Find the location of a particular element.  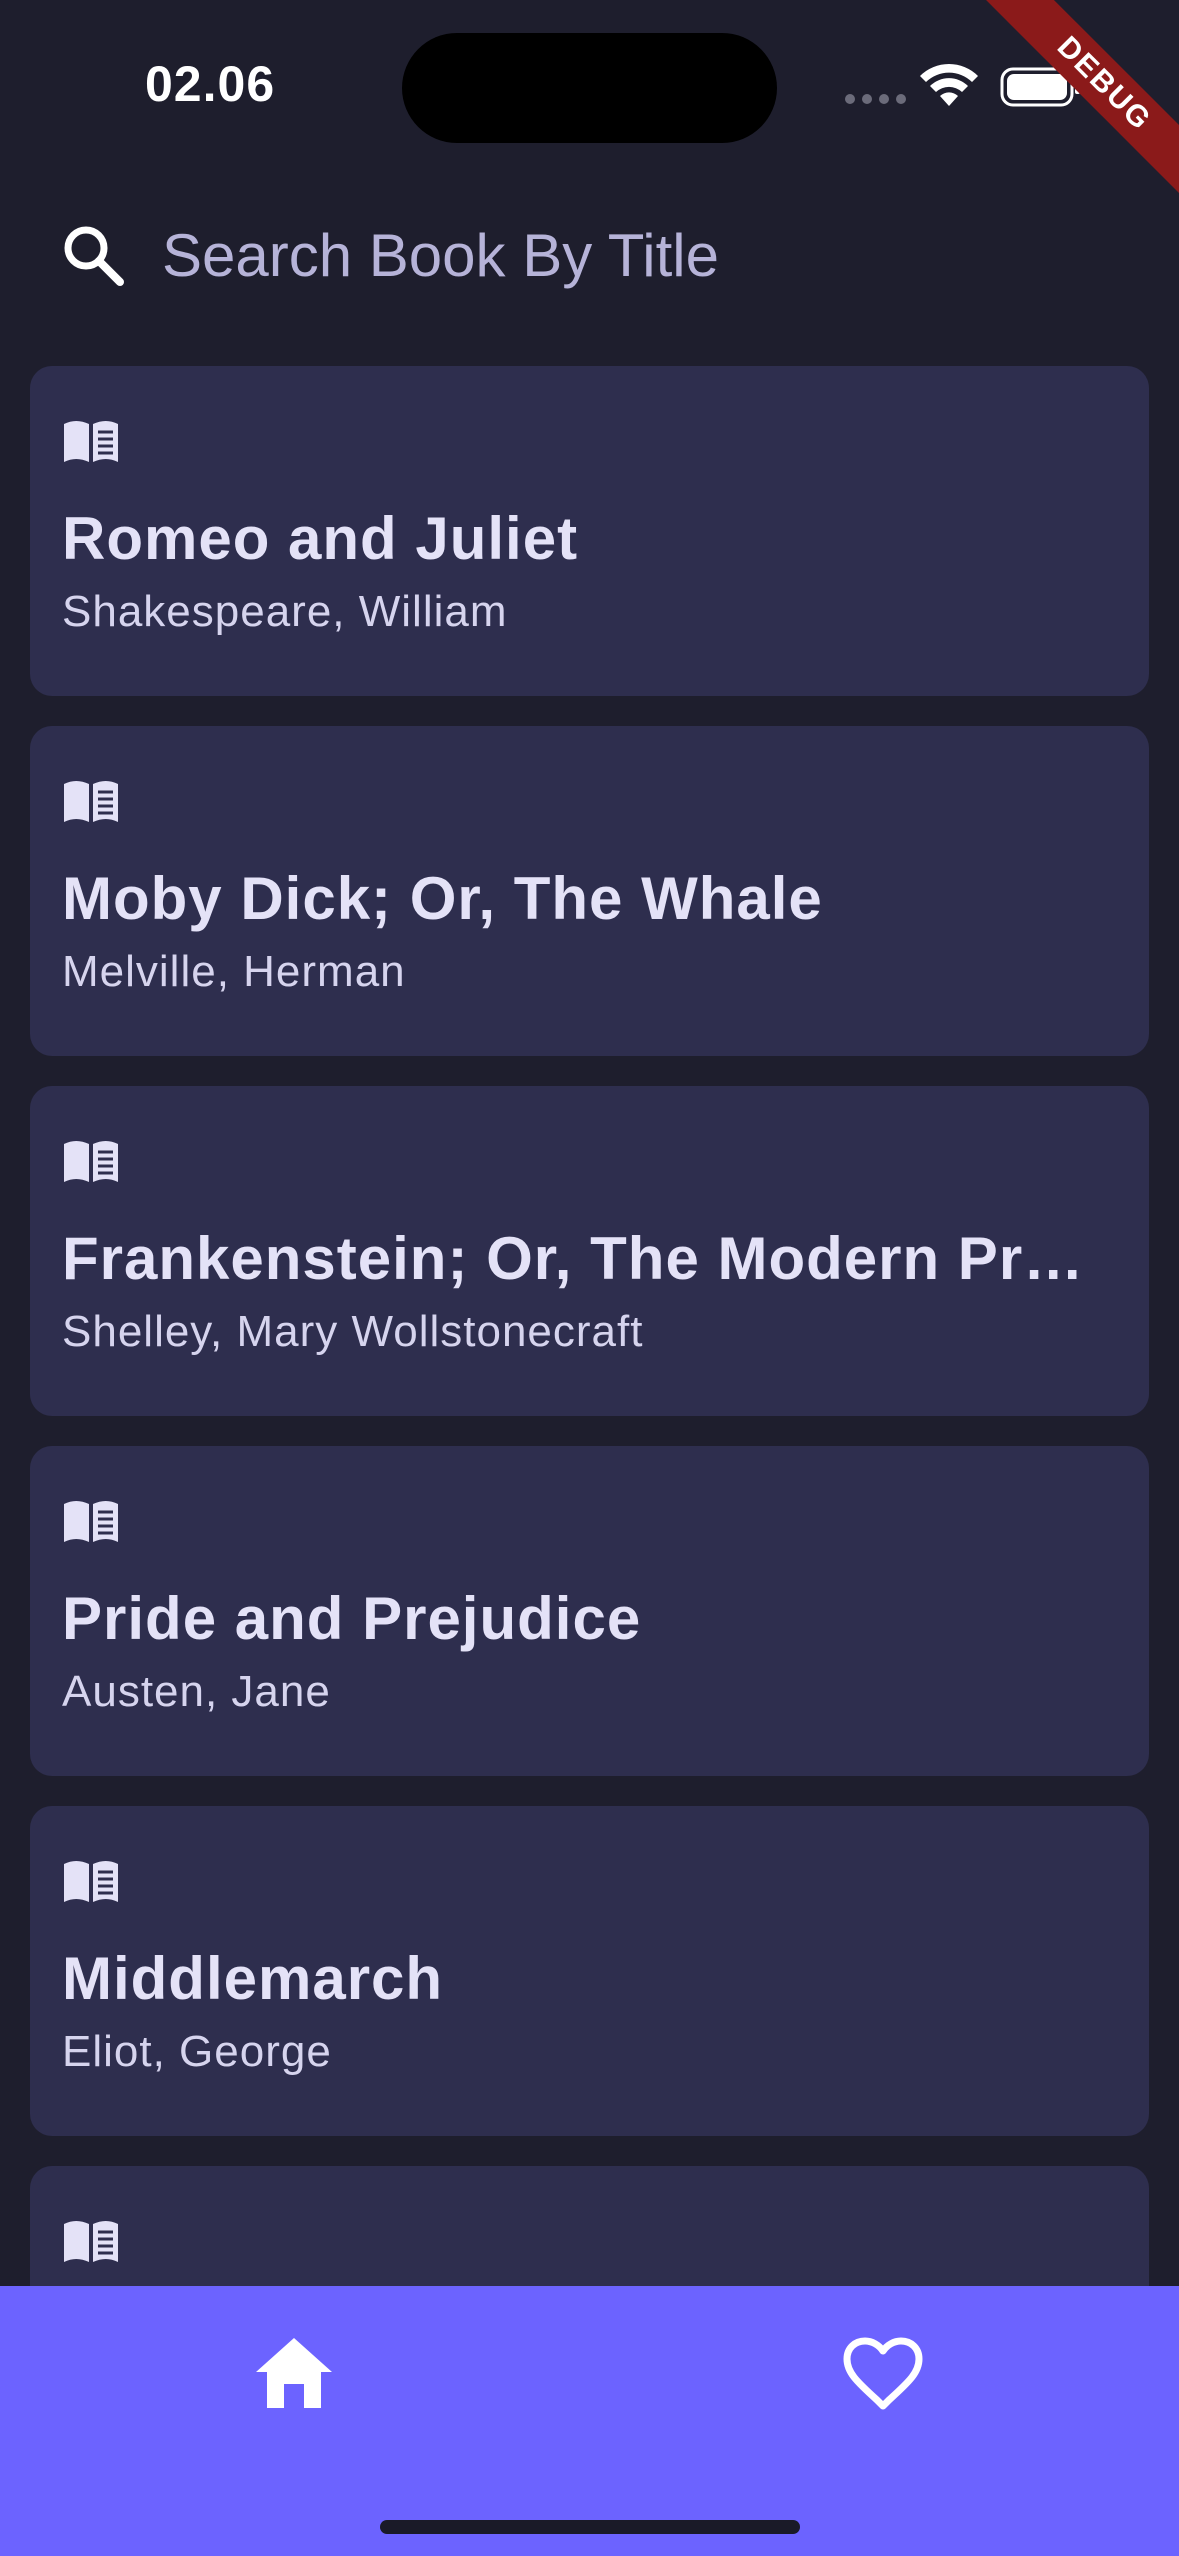

search-bar is located at coordinates (590, 255).